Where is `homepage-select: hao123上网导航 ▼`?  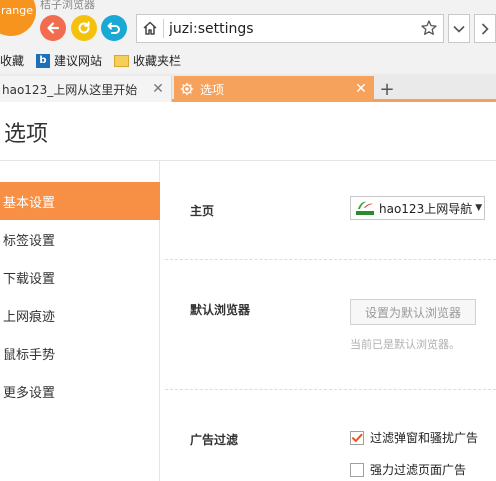 homepage-select: hao123上网导航 ▼ is located at coordinates (417, 208).